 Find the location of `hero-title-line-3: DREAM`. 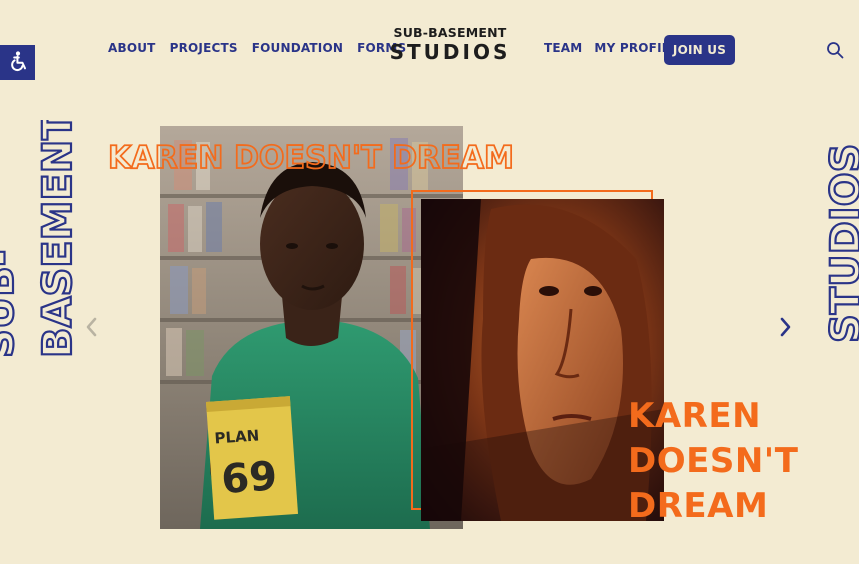

hero-title-line-3: DREAM is located at coordinates (698, 506).